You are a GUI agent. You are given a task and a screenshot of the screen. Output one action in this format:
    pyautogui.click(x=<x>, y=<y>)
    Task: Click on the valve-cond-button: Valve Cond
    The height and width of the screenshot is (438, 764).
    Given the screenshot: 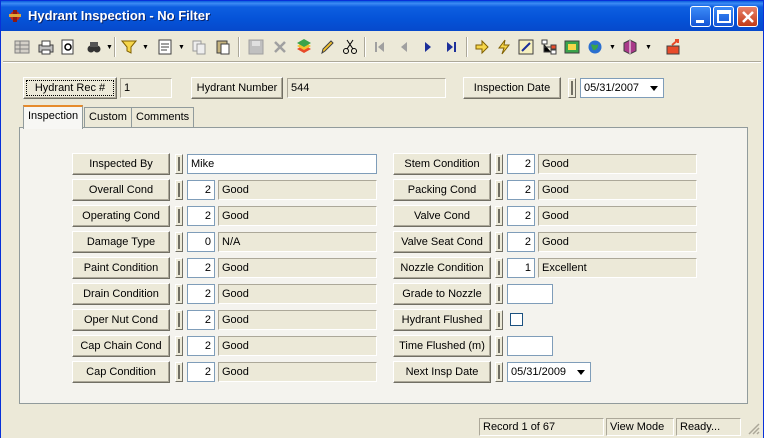 What is the action you would take?
    pyautogui.click(x=442, y=216)
    